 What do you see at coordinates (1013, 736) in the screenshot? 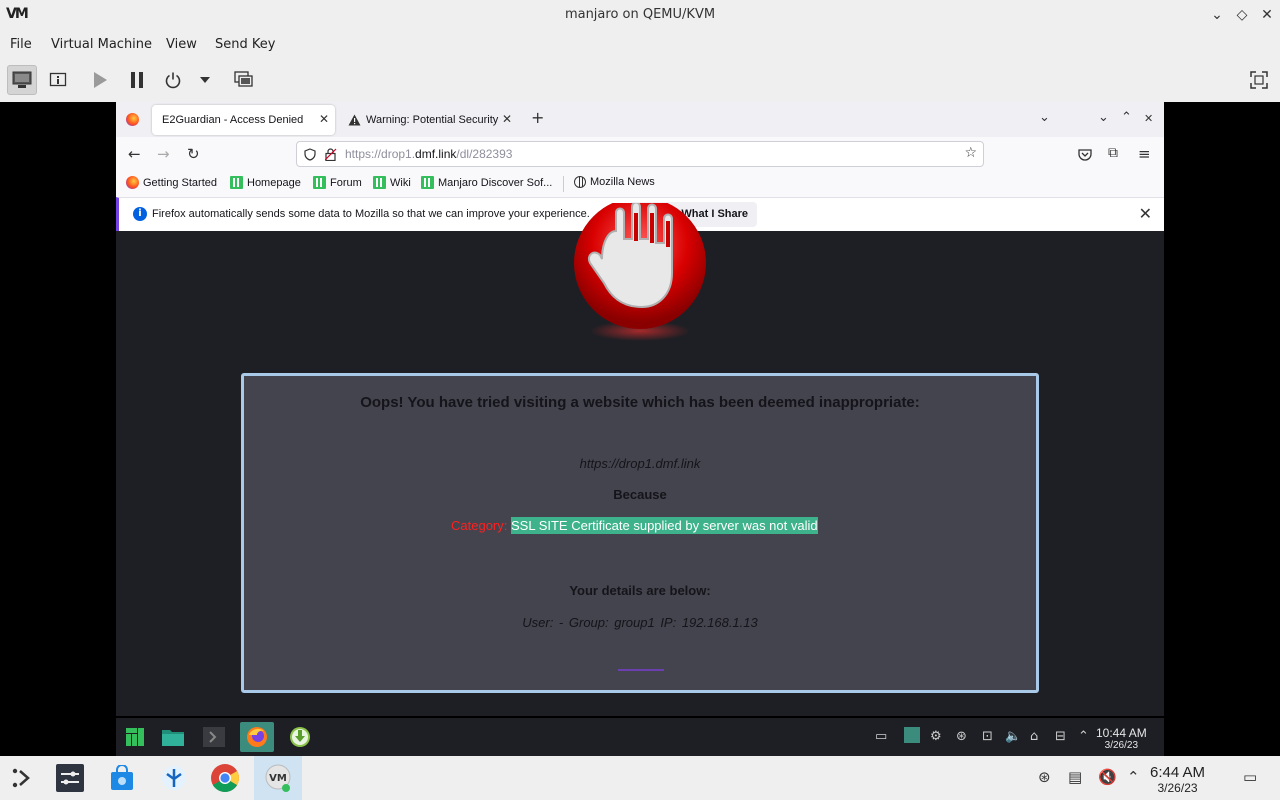
I see `volume-icon: 🔈` at bounding box center [1013, 736].